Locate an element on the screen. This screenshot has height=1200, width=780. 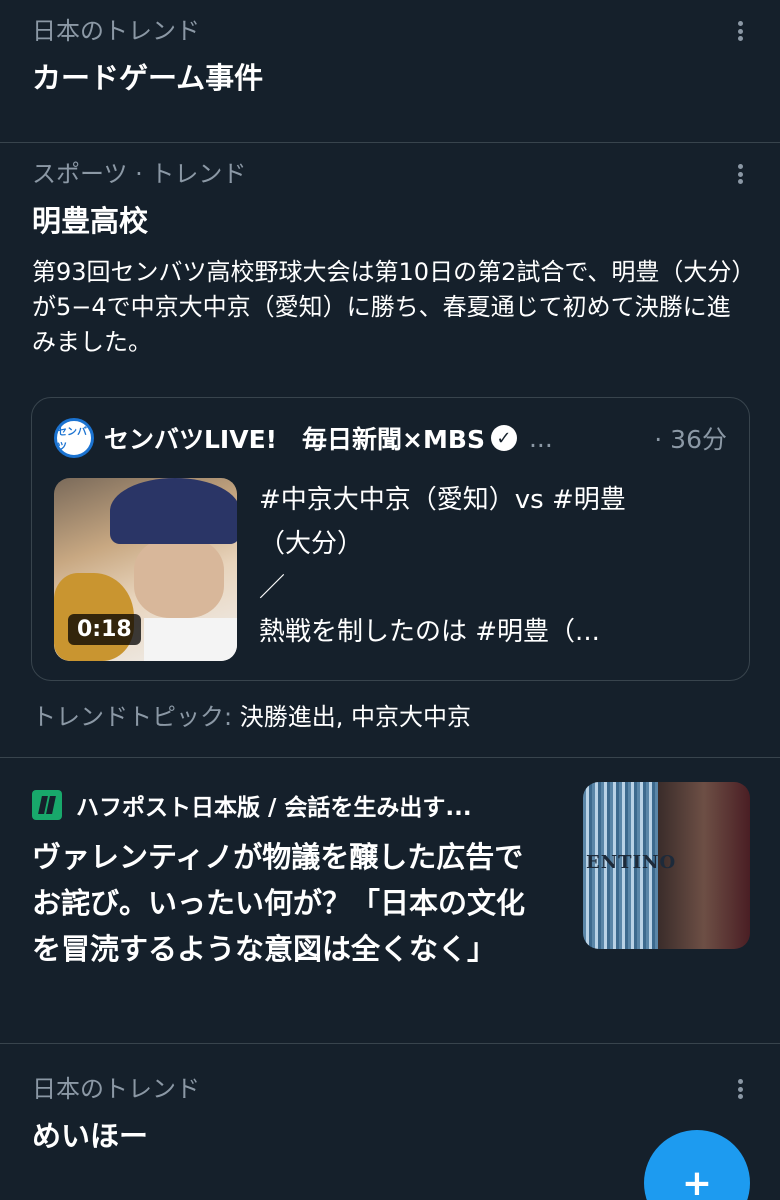
verified-badge-icon: ✓ is located at coordinates (503, 438).